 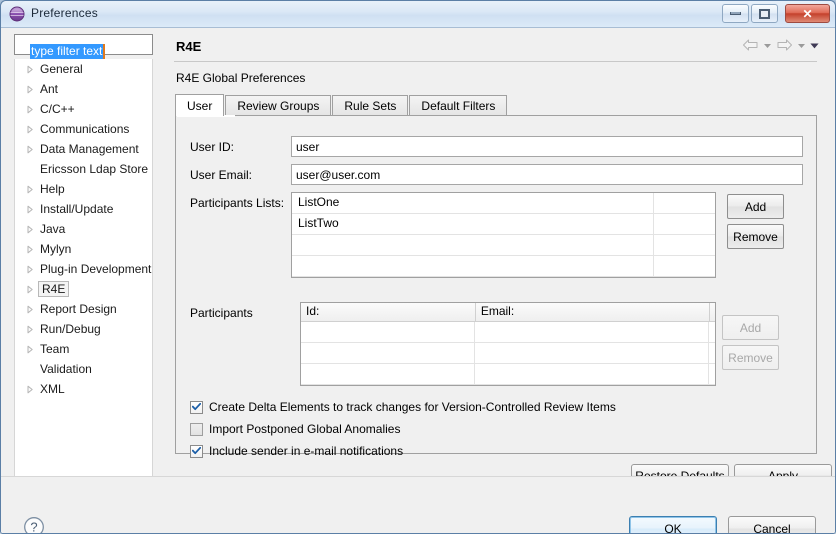 I want to click on sidebar-item-install-update: Install/Update, so click(x=83, y=209).